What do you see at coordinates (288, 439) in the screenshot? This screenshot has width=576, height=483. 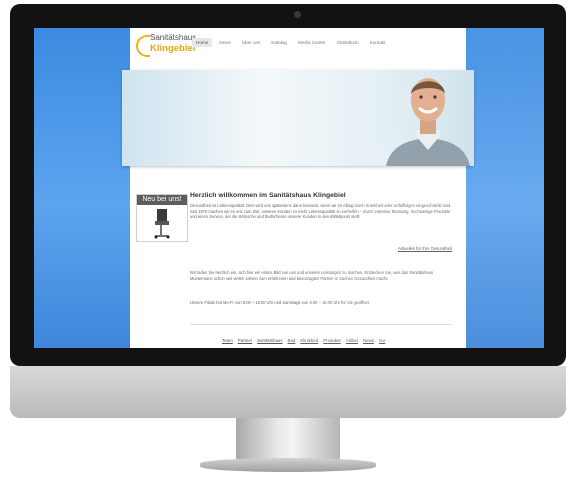 I see `monitor-stand-neck` at bounding box center [288, 439].